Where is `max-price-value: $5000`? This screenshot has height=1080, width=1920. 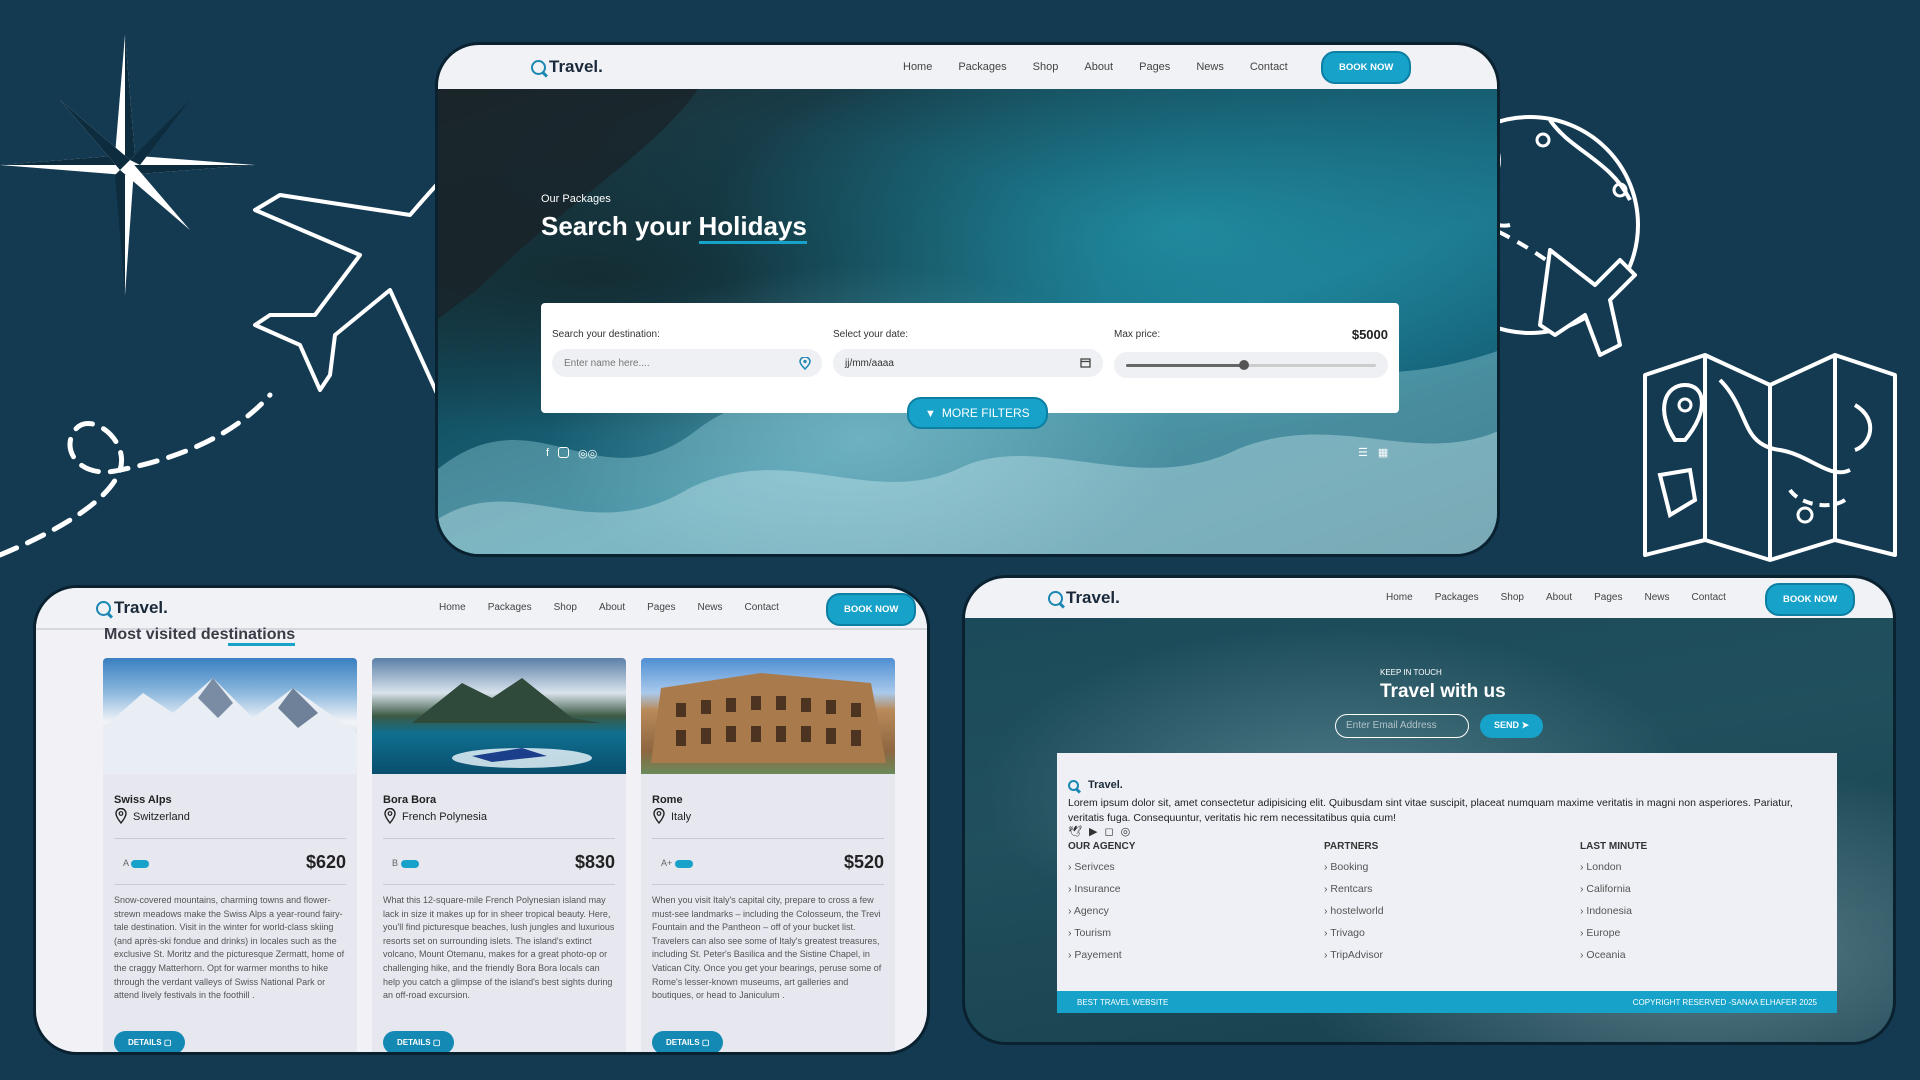
max-price-value: $5000 is located at coordinates (1369, 334).